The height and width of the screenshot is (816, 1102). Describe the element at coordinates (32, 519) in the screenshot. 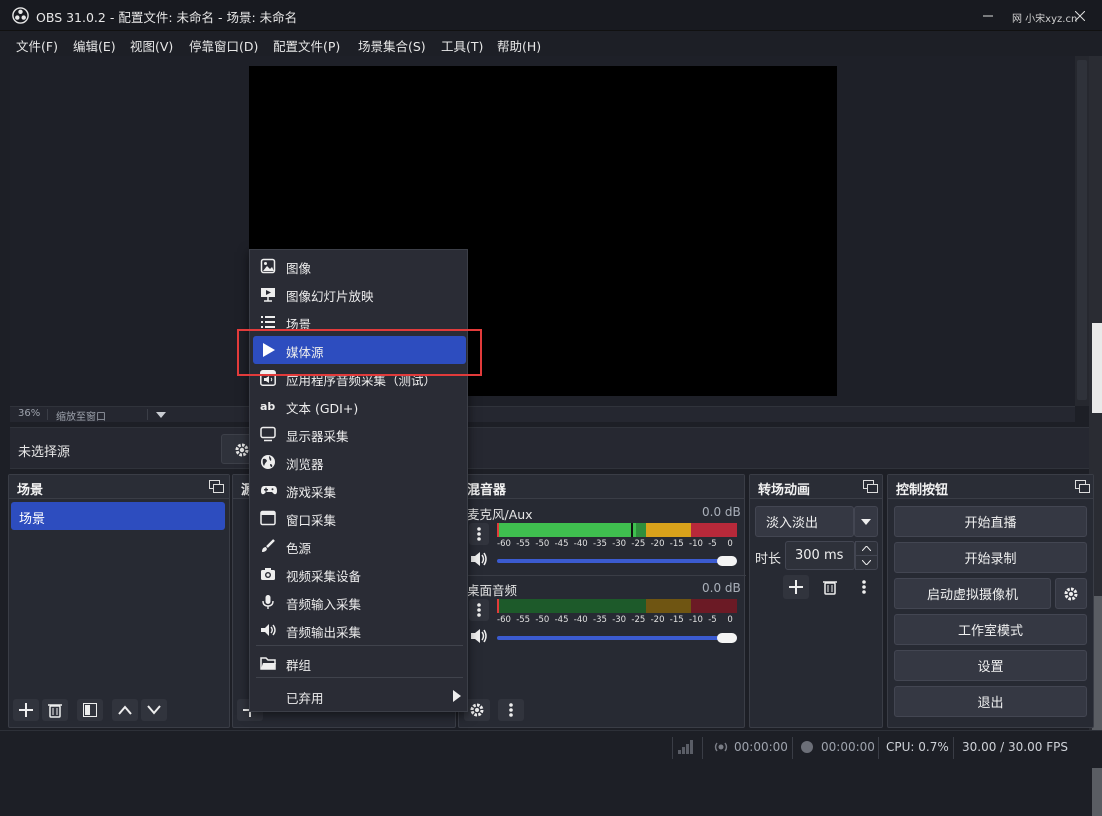

I see `scene-item-label: 场景` at that location.